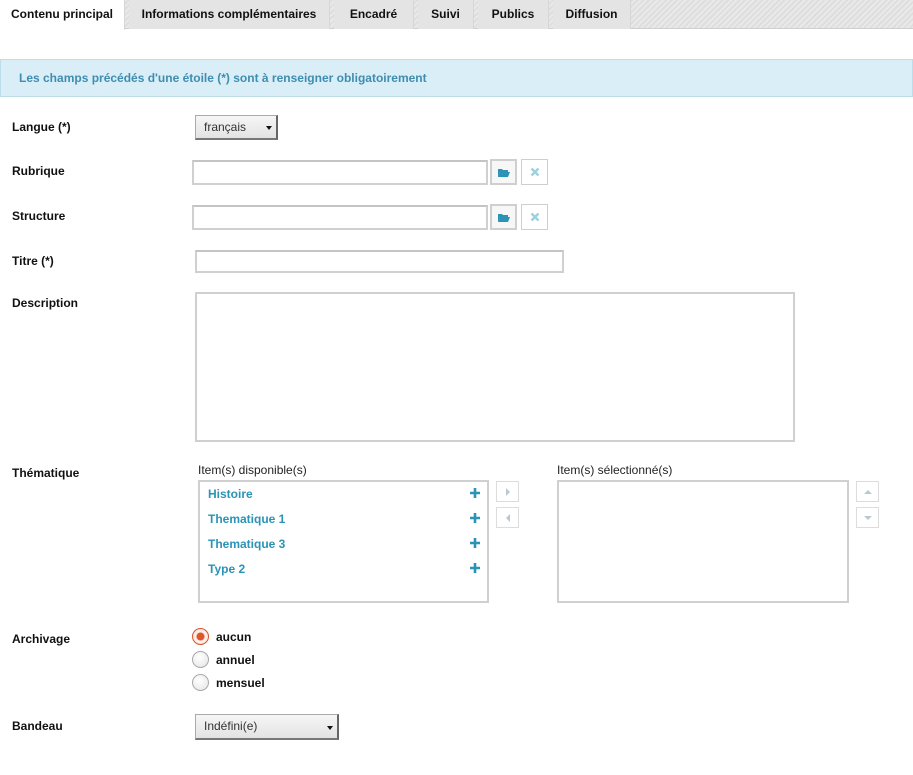 Image resolution: width=913 pixels, height=775 pixels. What do you see at coordinates (234, 637) in the screenshot?
I see `radio-label: aucun` at bounding box center [234, 637].